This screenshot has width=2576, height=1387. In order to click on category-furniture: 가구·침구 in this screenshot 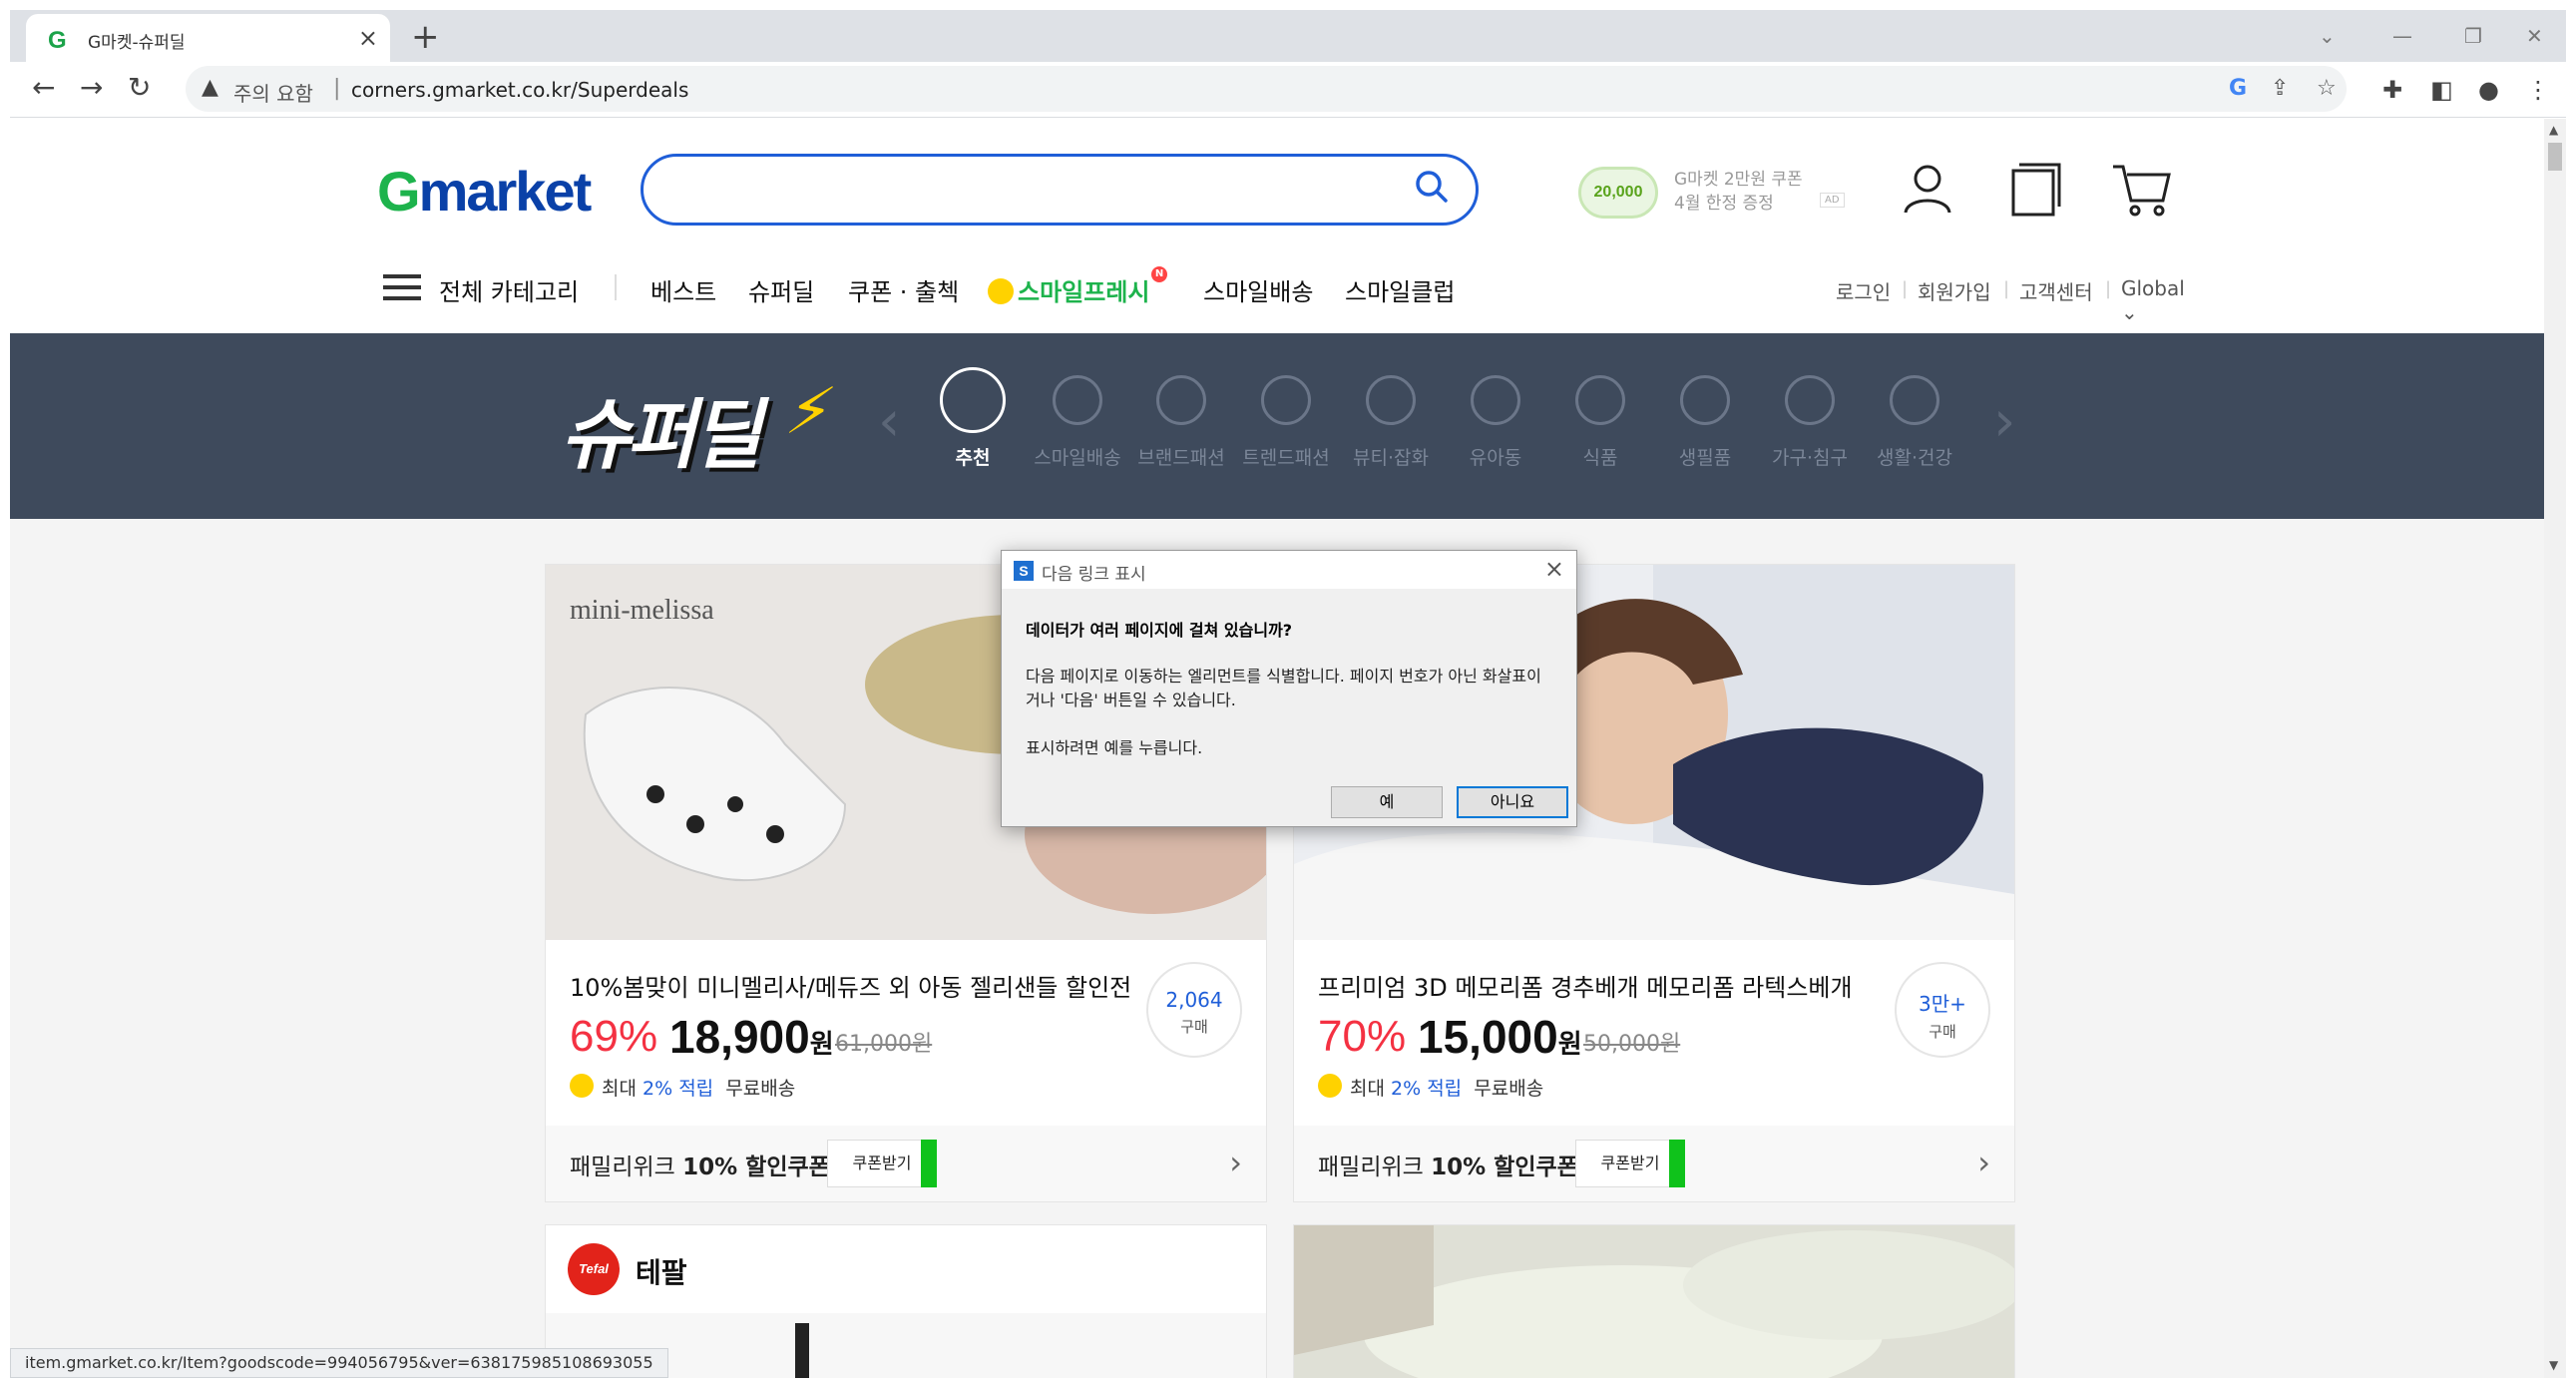, I will do `click(1810, 422)`.